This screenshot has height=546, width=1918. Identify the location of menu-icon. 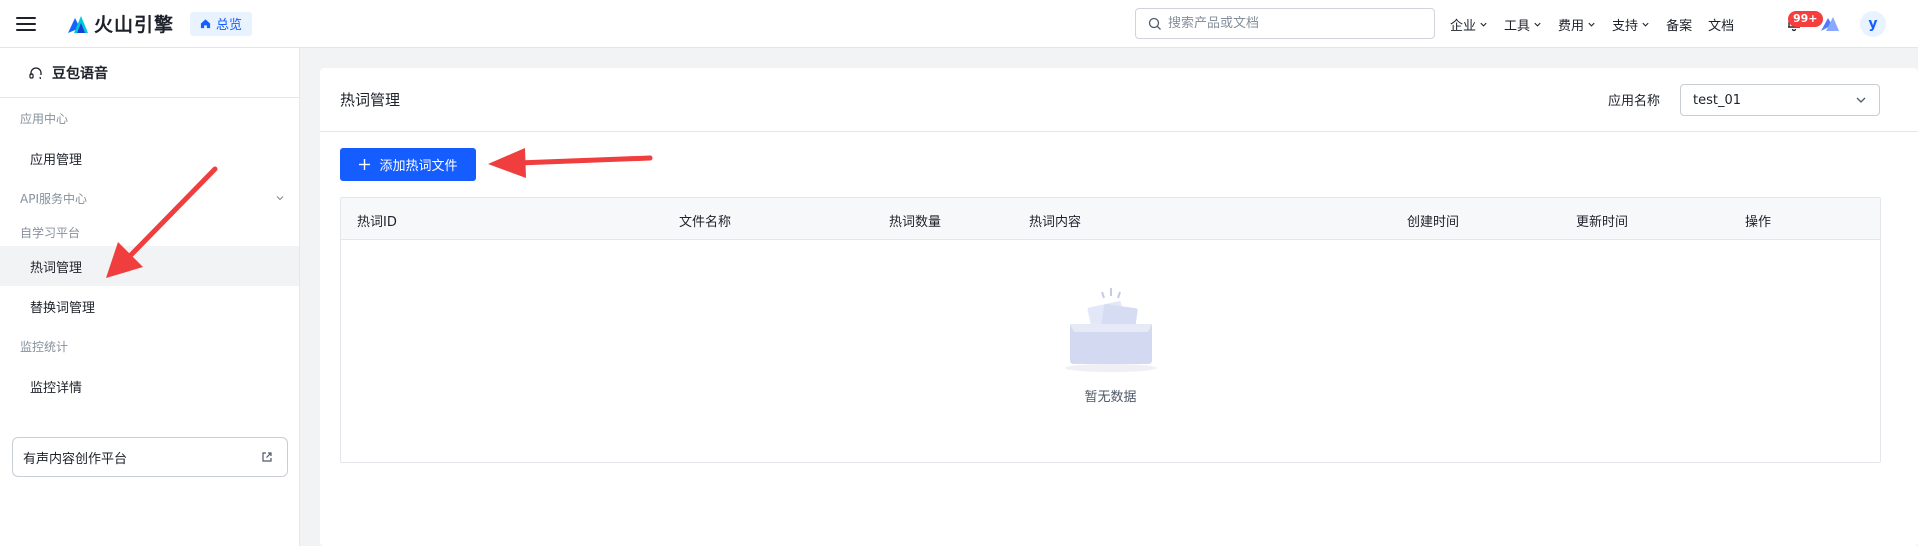
(26, 23).